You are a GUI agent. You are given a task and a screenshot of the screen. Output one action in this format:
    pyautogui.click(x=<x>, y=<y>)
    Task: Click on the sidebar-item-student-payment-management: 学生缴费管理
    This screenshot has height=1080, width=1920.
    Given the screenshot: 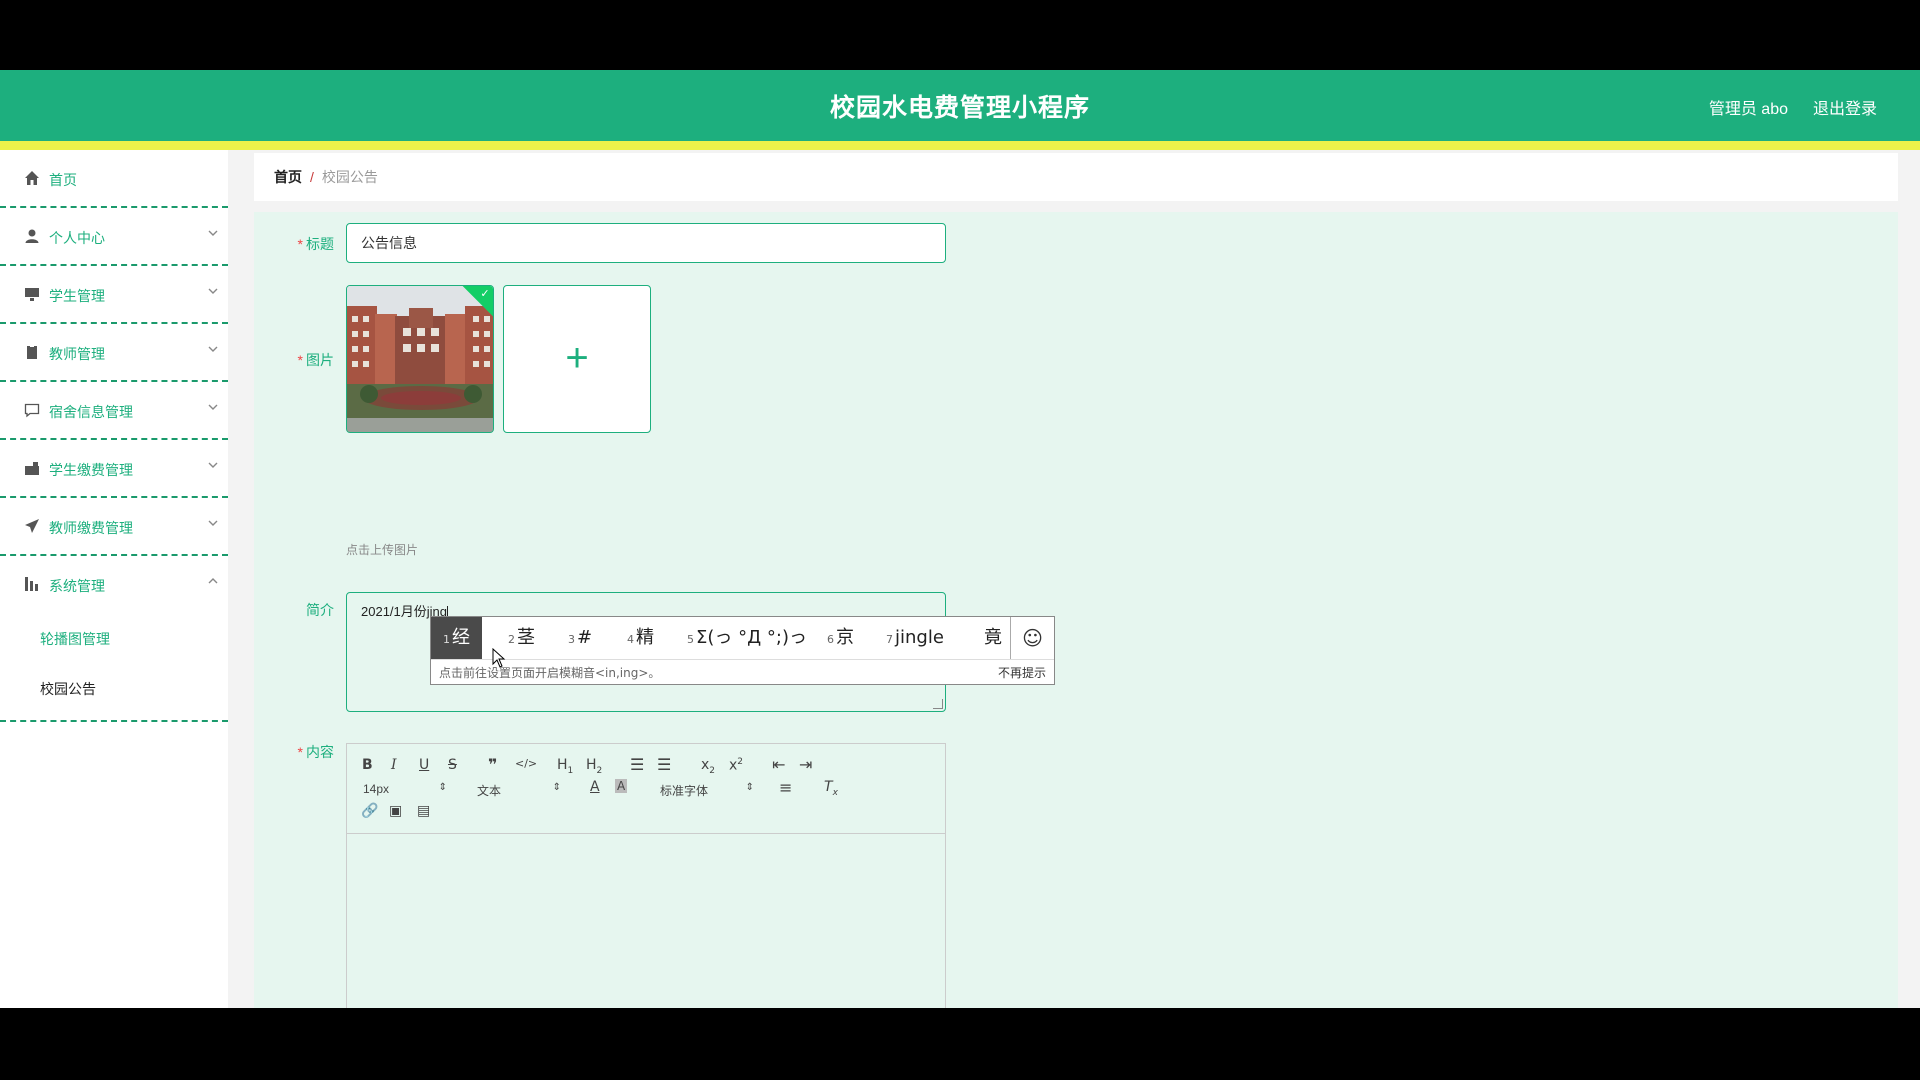 What is the action you would take?
    pyautogui.click(x=114, y=469)
    